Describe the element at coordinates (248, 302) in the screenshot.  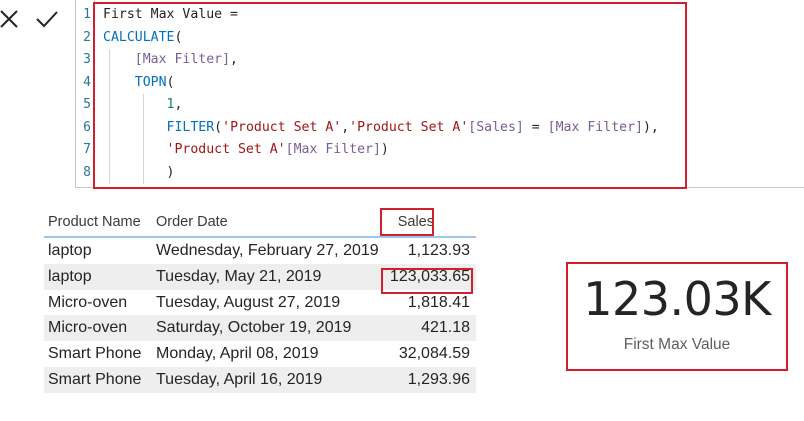
I see `cell-order-date: Tuesday, August 27, 2019` at that location.